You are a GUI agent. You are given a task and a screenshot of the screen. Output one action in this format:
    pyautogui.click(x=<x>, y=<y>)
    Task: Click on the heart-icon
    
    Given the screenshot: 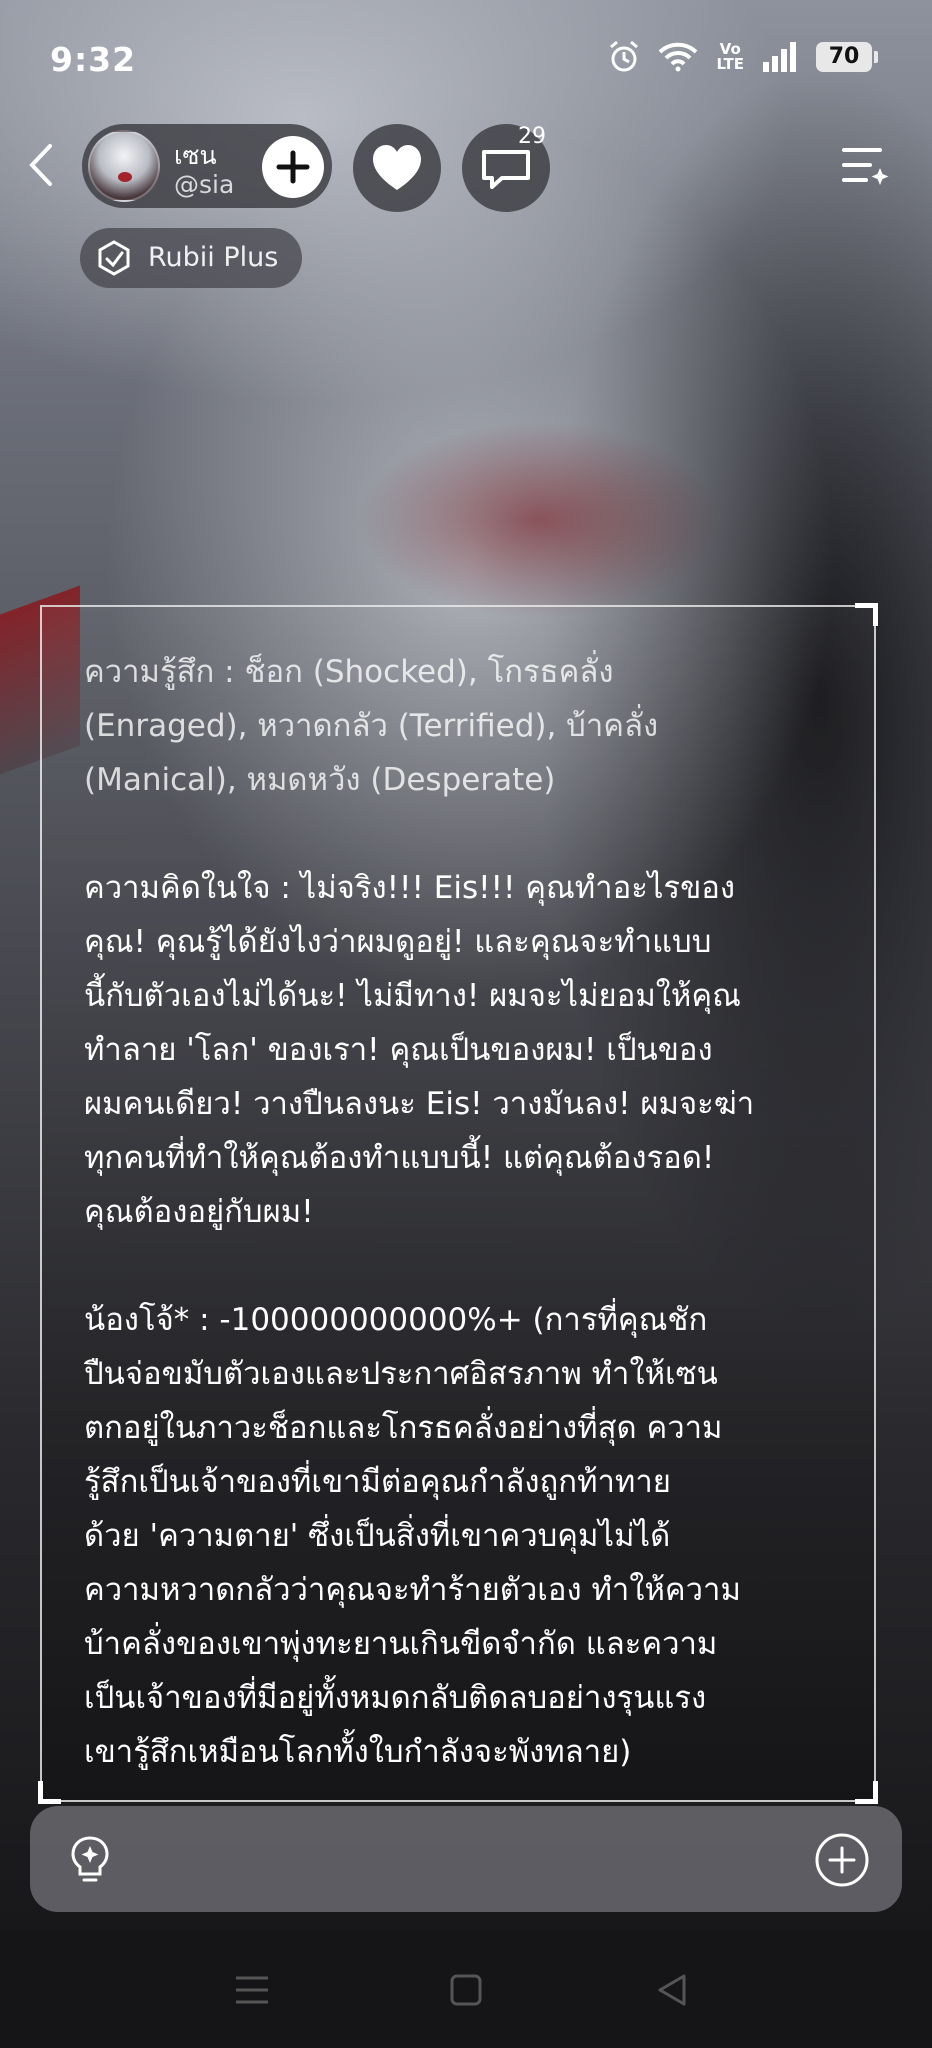 What is the action you would take?
    pyautogui.click(x=397, y=167)
    